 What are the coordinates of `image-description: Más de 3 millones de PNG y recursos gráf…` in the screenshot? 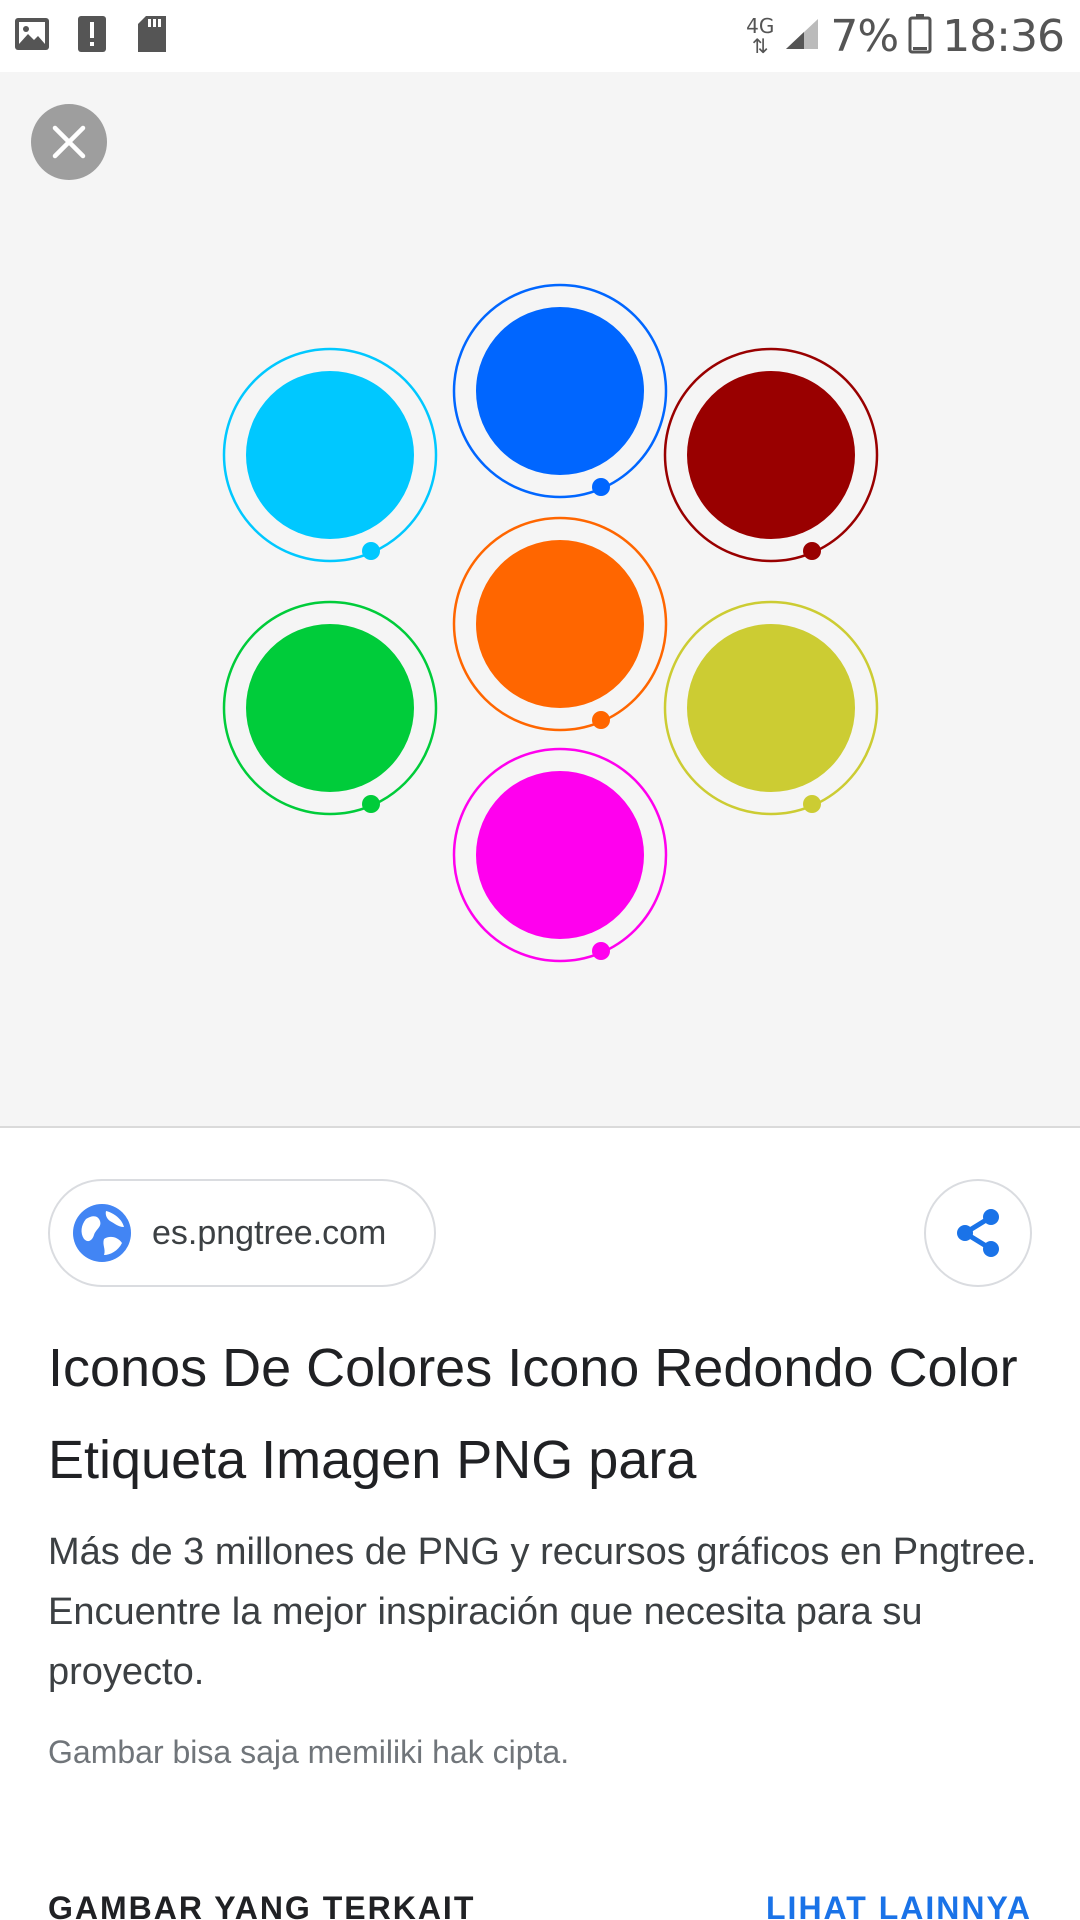 It's located at (542, 1612).